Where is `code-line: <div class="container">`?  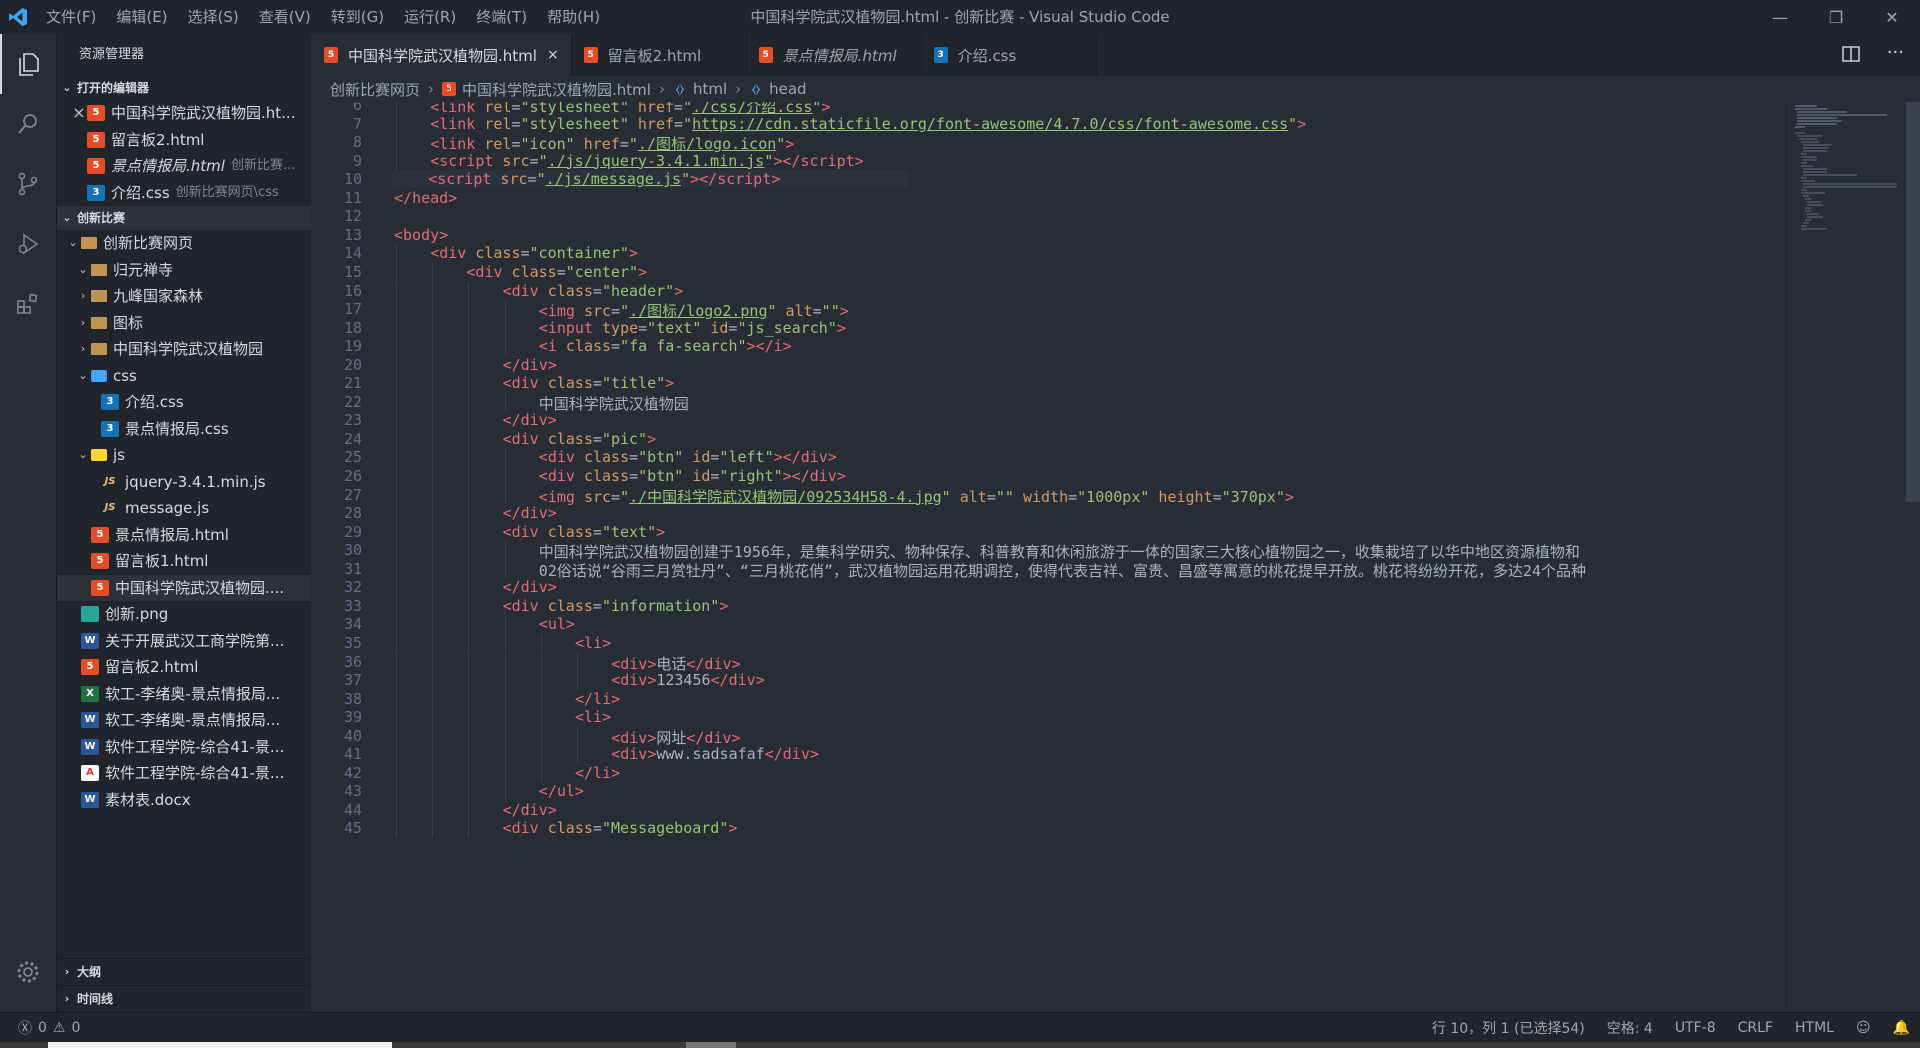 code-line: <div class="container"> is located at coordinates (516, 253).